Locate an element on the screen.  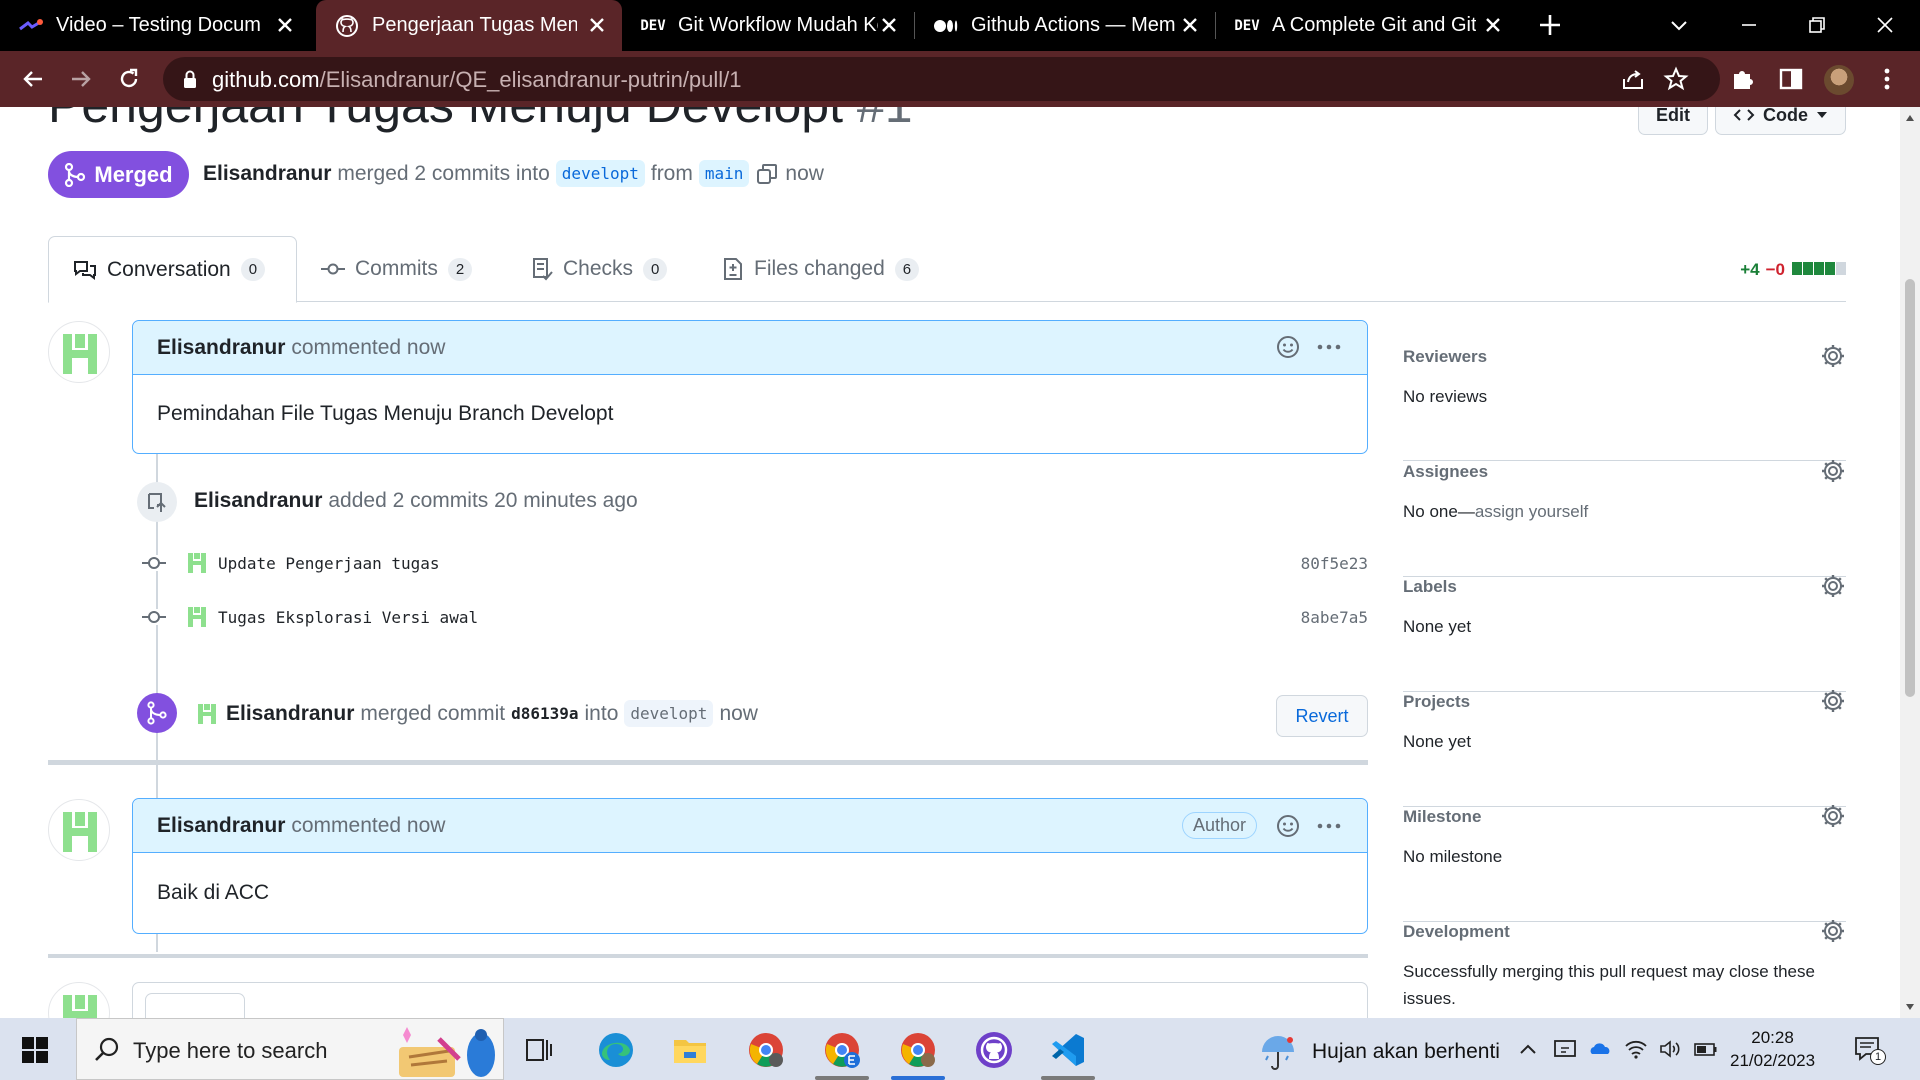
chevron-down-icon is located at coordinates (1679, 25).